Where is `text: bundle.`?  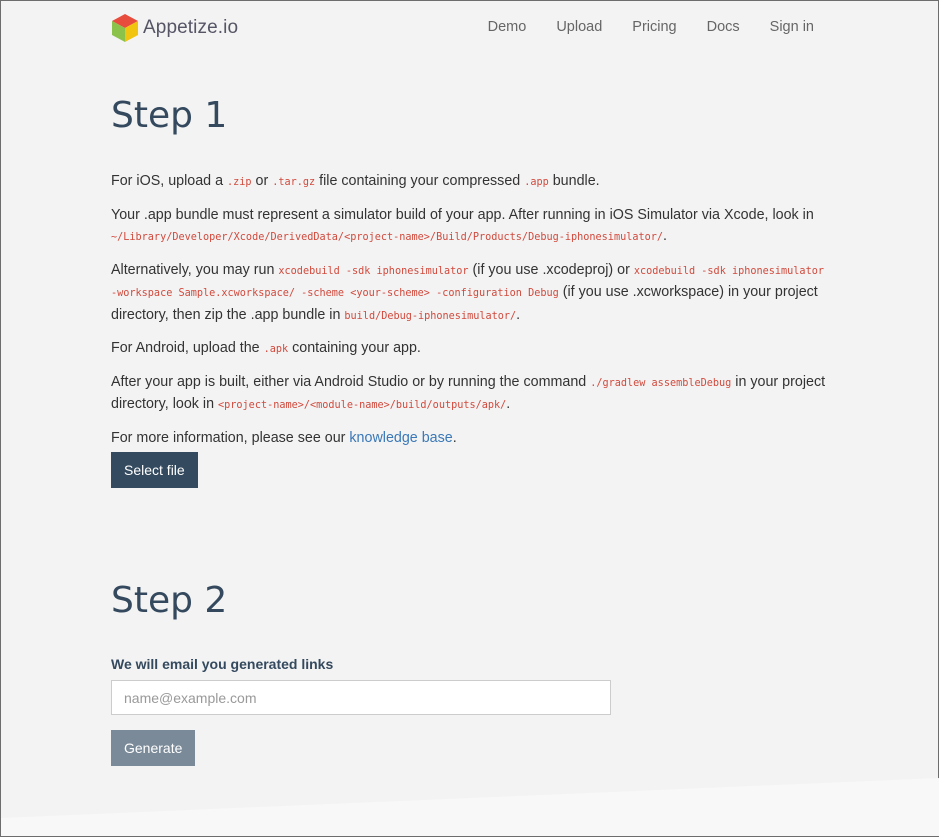
text: bundle. is located at coordinates (574, 181).